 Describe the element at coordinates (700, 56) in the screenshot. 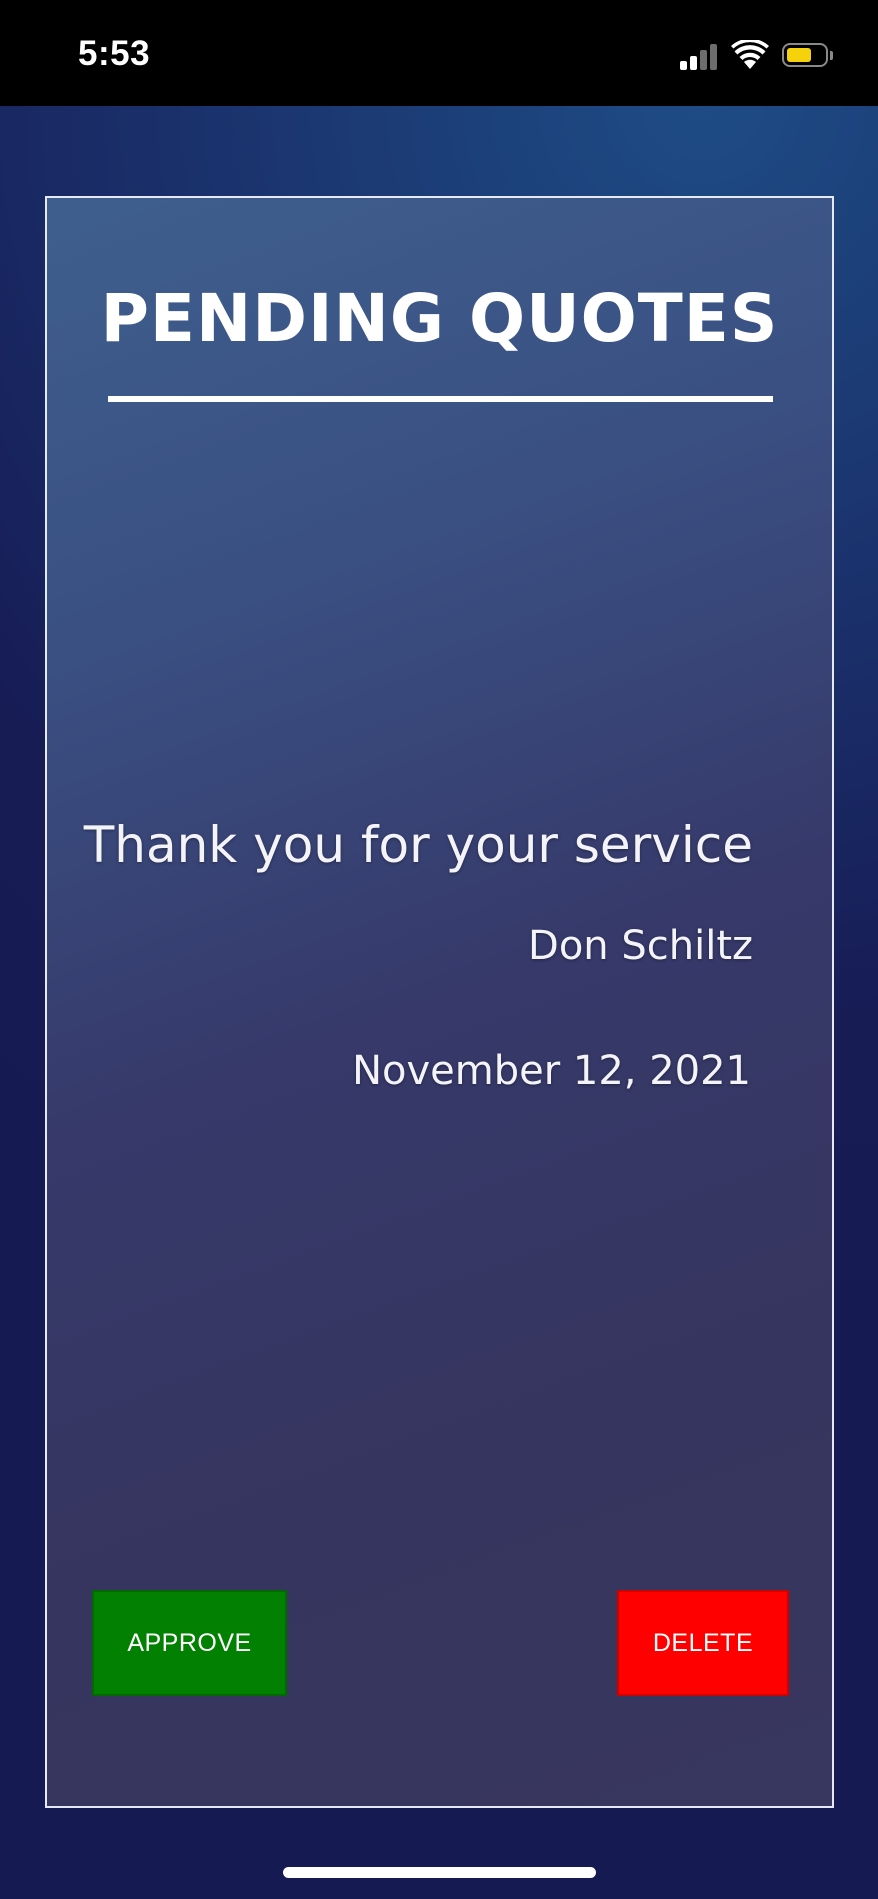

I see `cellular-signal-icon` at that location.